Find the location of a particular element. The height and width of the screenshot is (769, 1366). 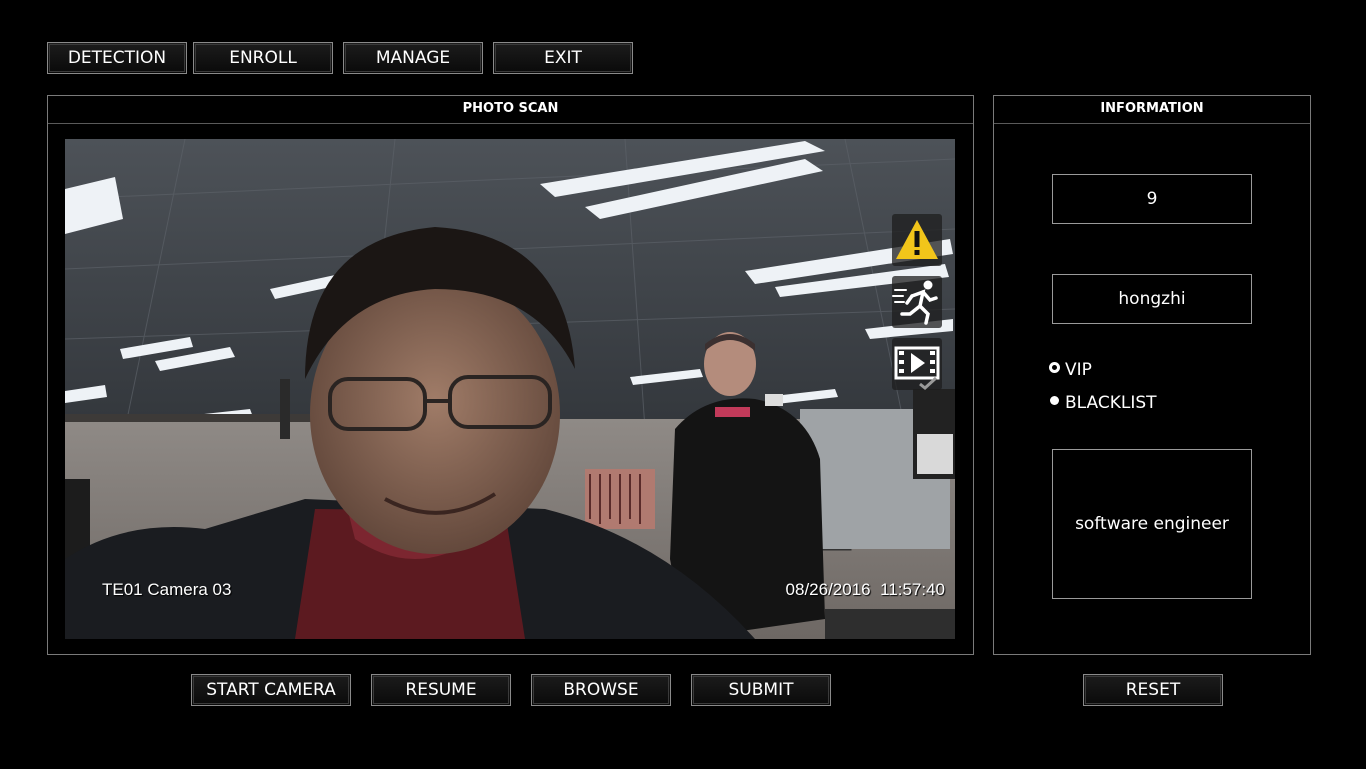

name-field: hongzhi is located at coordinates (1152, 299).